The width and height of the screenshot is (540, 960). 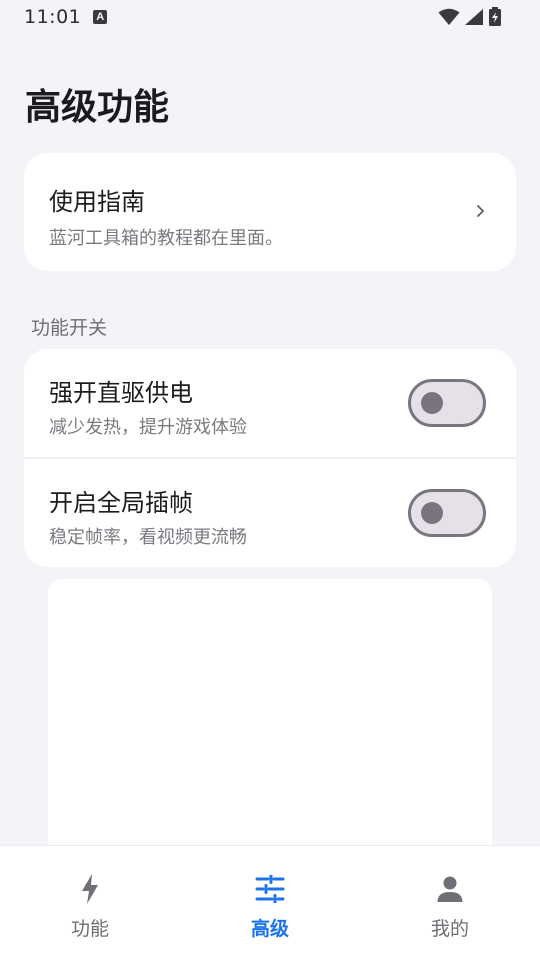 I want to click on nav-label: 功能, so click(x=89, y=929).